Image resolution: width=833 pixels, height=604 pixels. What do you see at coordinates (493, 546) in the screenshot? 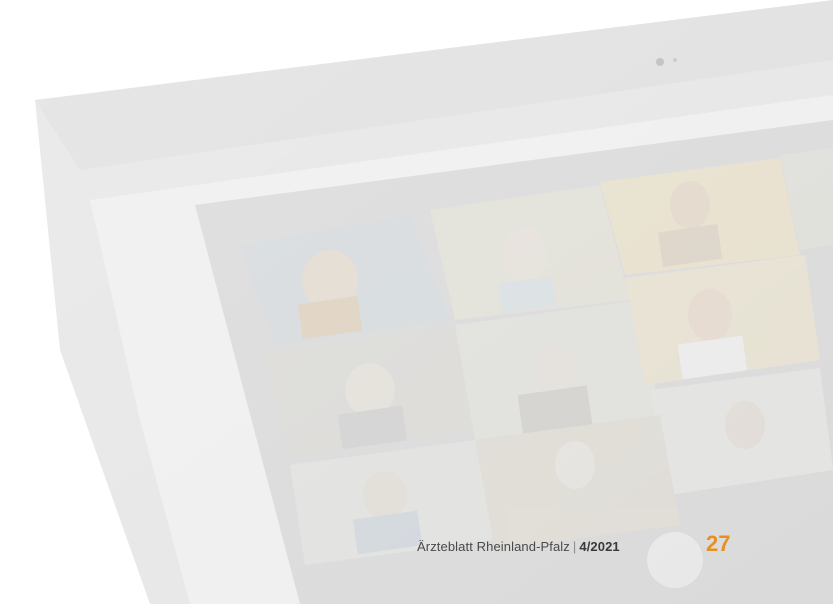
I see `publication-name: Ärzteblatt Rheinland-Pfalz` at bounding box center [493, 546].